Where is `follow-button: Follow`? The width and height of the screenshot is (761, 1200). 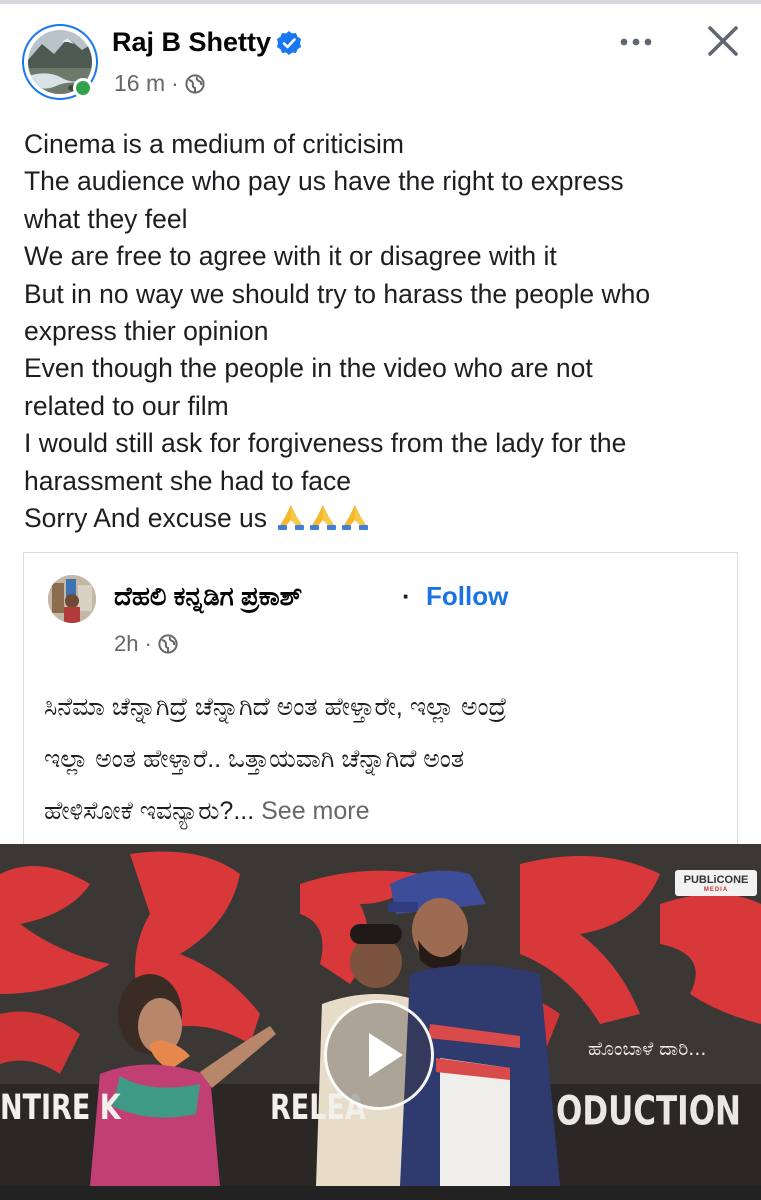 follow-button: Follow is located at coordinates (467, 596).